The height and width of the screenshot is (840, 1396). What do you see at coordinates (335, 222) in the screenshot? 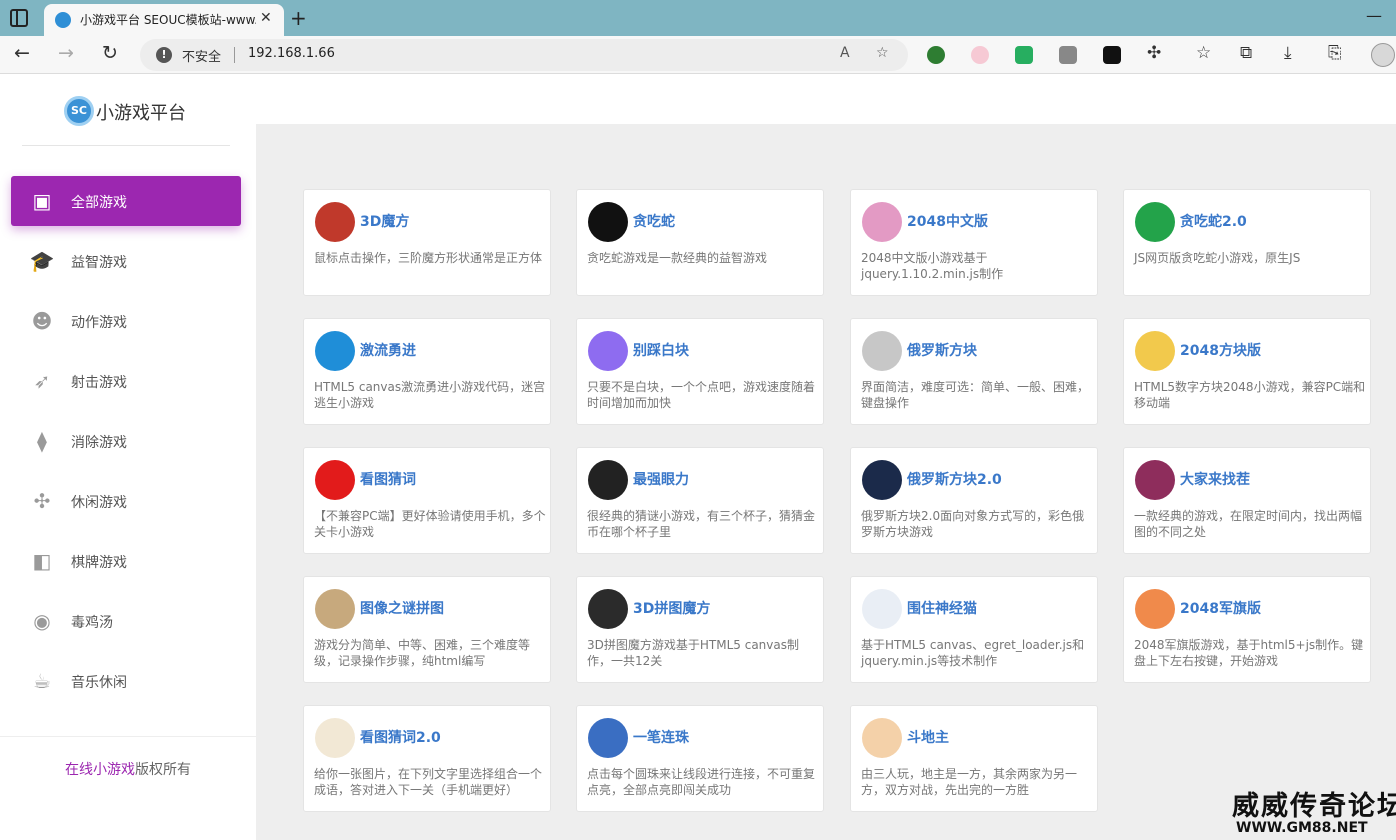
I see `rubik-cube-icon` at bounding box center [335, 222].